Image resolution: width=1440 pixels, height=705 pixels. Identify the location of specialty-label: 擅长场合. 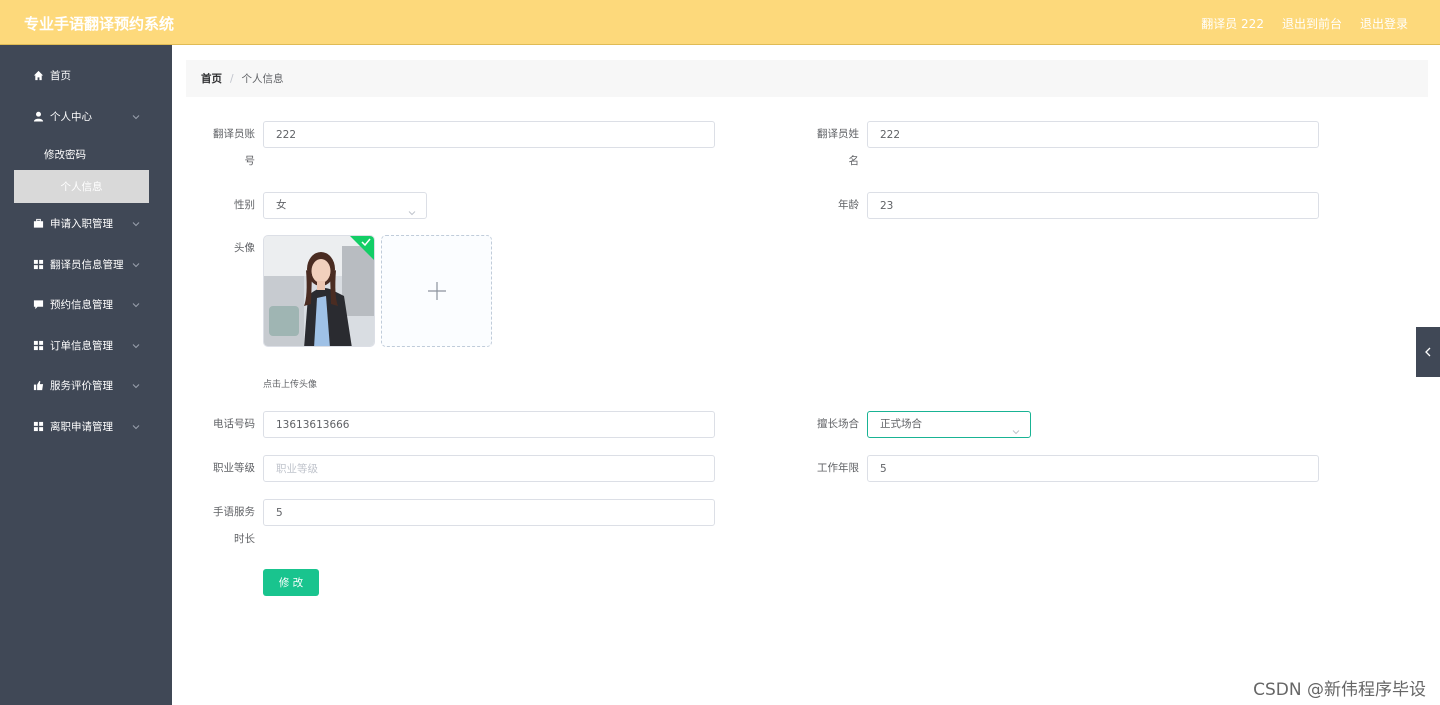
(838, 424).